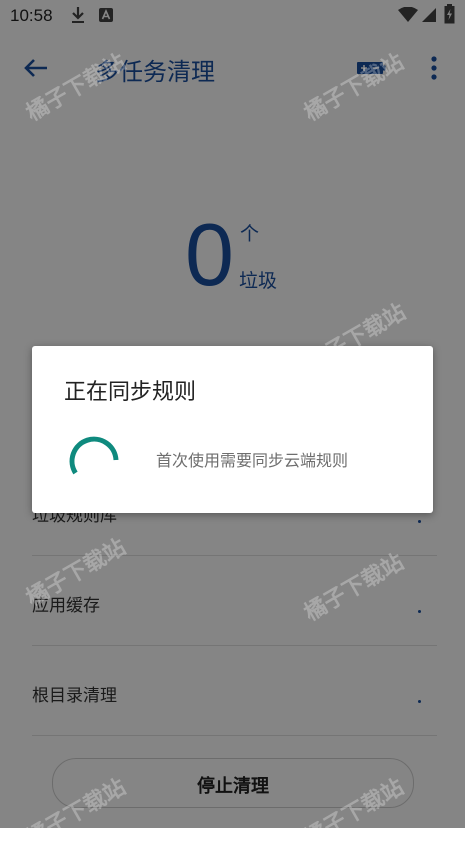 The width and height of the screenshot is (465, 852). I want to click on dialog-title: 正在同步规则, so click(130, 392).